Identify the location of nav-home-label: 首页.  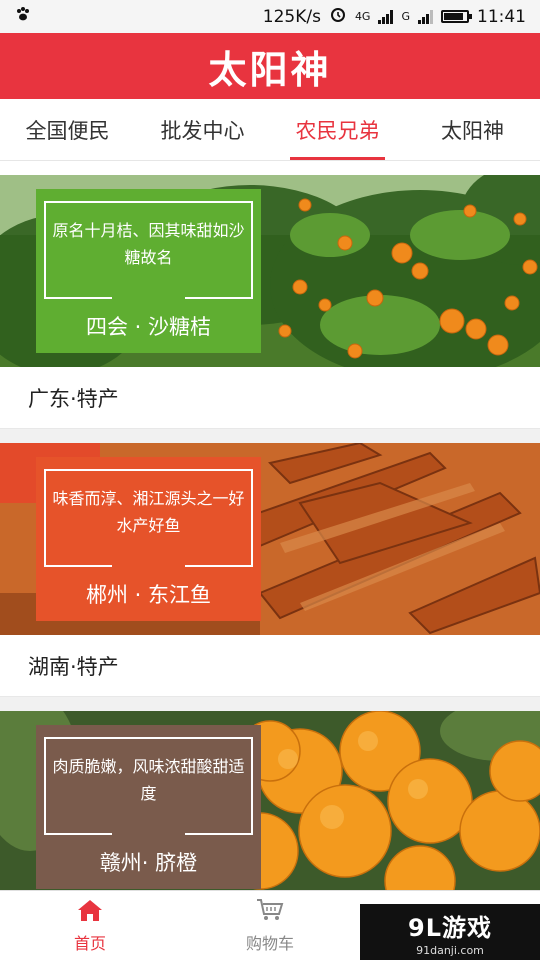
(89, 943).